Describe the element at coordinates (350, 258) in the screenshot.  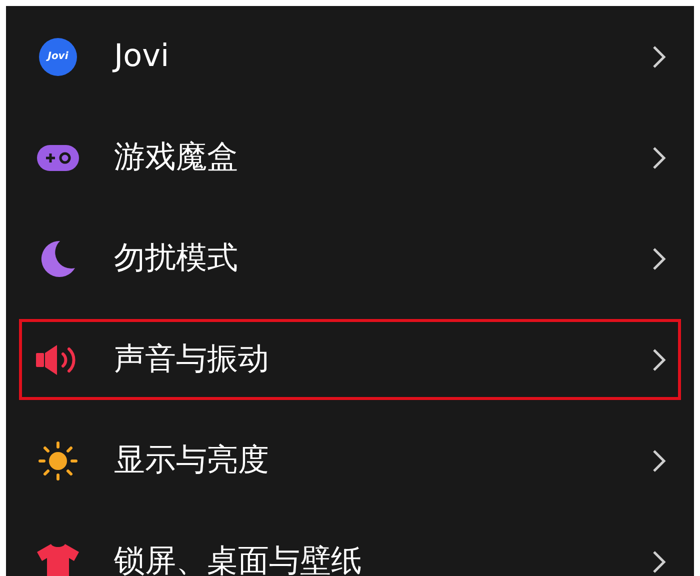
I see `settings-item: 勿扰模式` at that location.